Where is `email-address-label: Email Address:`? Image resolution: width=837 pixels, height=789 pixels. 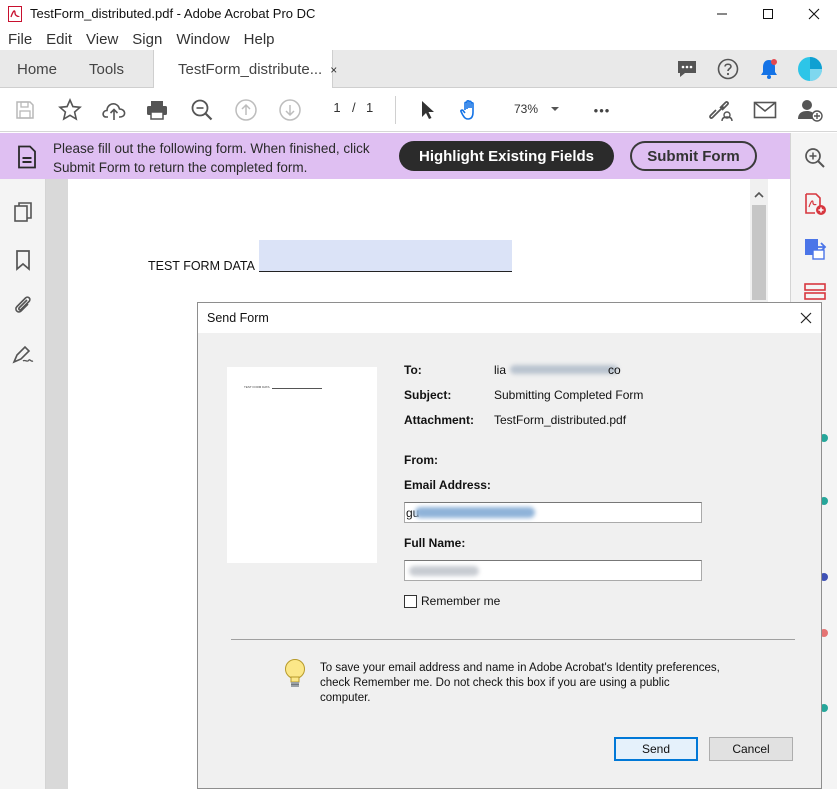 email-address-label: Email Address: is located at coordinates (447, 485).